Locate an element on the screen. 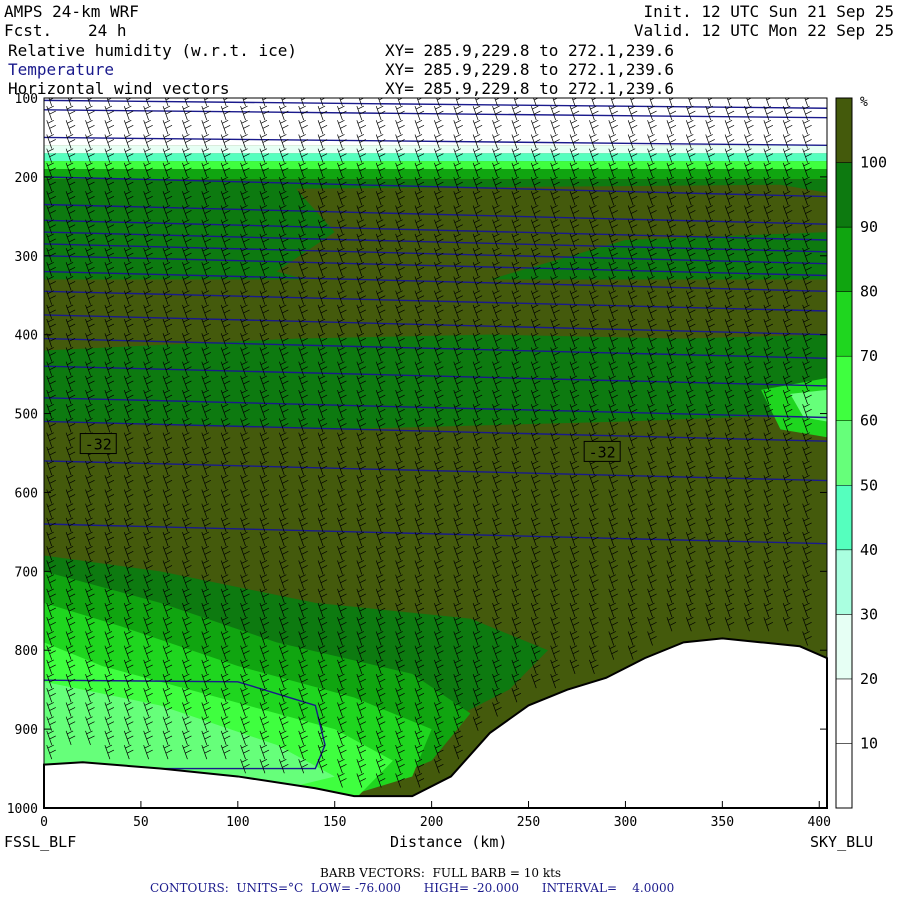 This screenshot has width=900, height=900. colorbar-tick-label: 50 is located at coordinates (869, 485).